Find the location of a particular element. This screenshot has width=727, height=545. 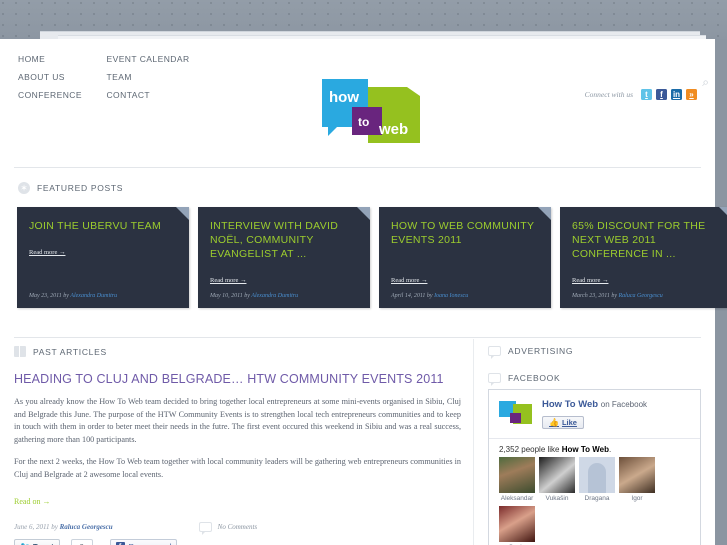

facebook-face: Aleksandar is located at coordinates (517, 479).